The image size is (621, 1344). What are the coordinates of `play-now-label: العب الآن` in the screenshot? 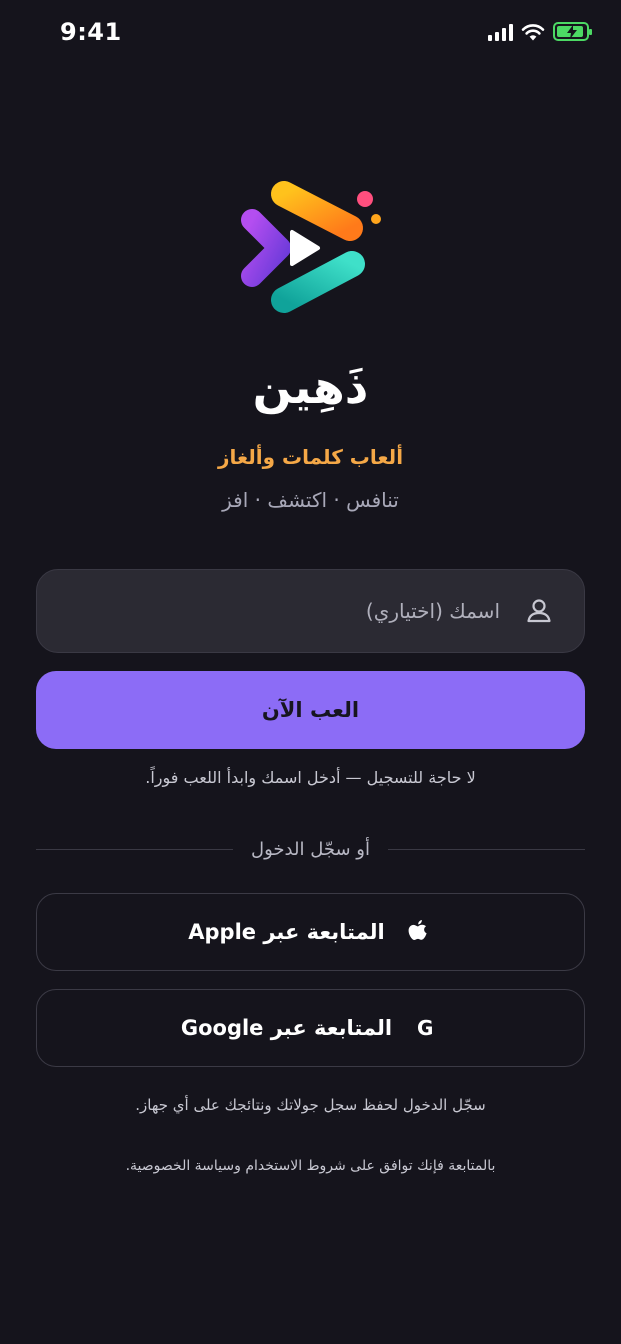 It's located at (310, 710).